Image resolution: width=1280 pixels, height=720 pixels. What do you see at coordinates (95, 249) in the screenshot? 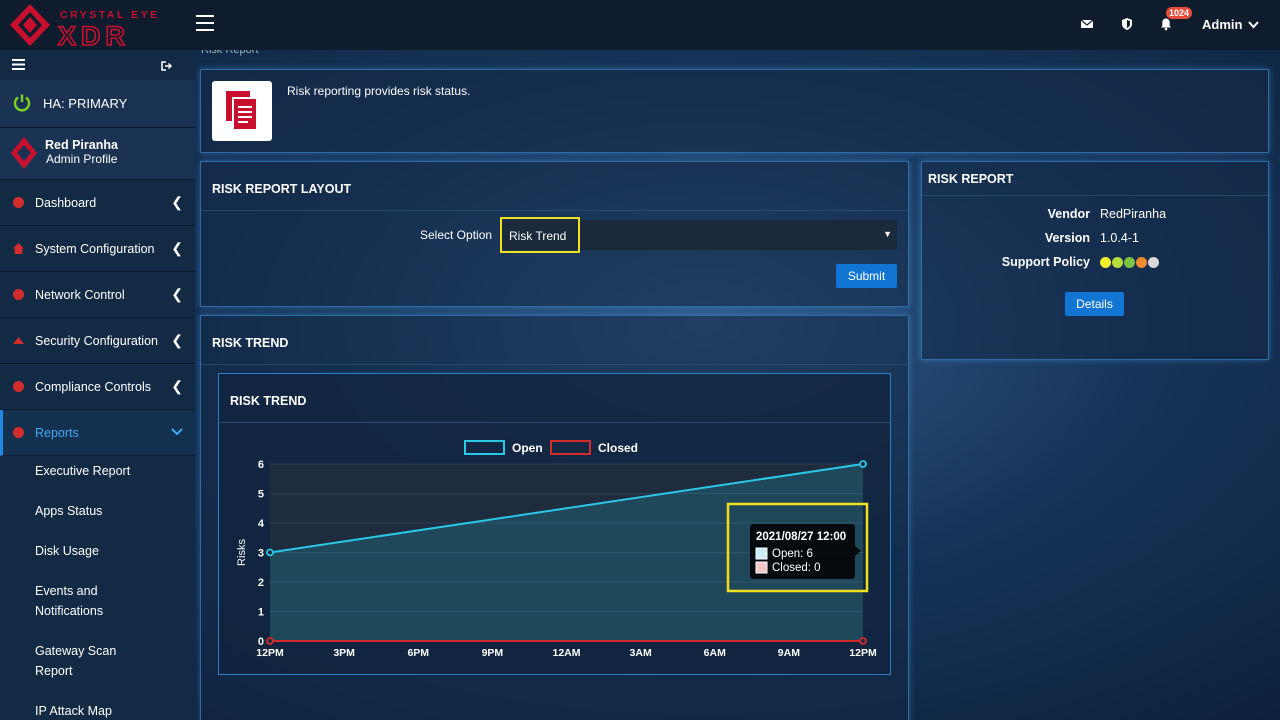
I see `sidebar-item-label: System Configuration` at bounding box center [95, 249].